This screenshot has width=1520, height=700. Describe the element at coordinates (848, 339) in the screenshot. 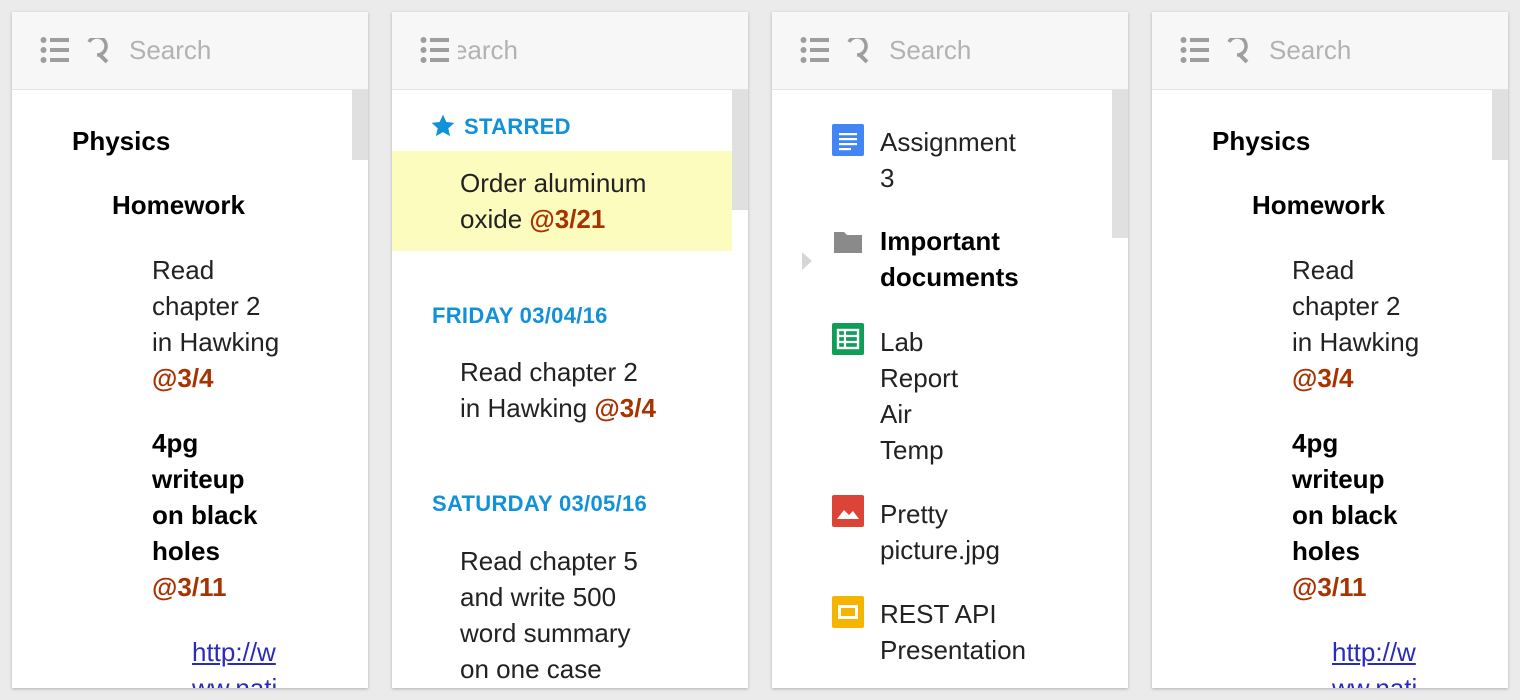

I see `sheets-icon` at that location.